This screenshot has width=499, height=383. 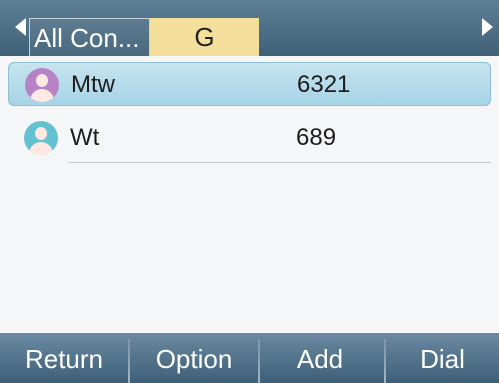 I want to click on contact-number: 6321, so click(x=324, y=84).